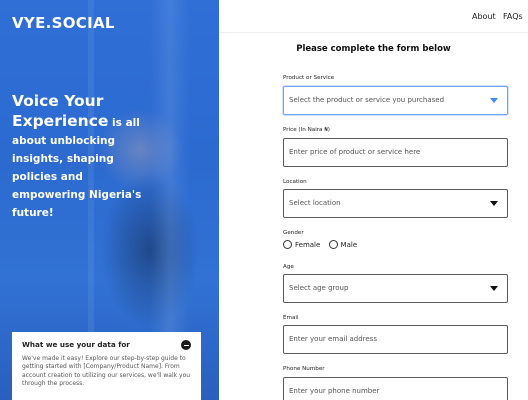  Describe the element at coordinates (308, 245) in the screenshot. I see `gender-option-label: Female` at that location.